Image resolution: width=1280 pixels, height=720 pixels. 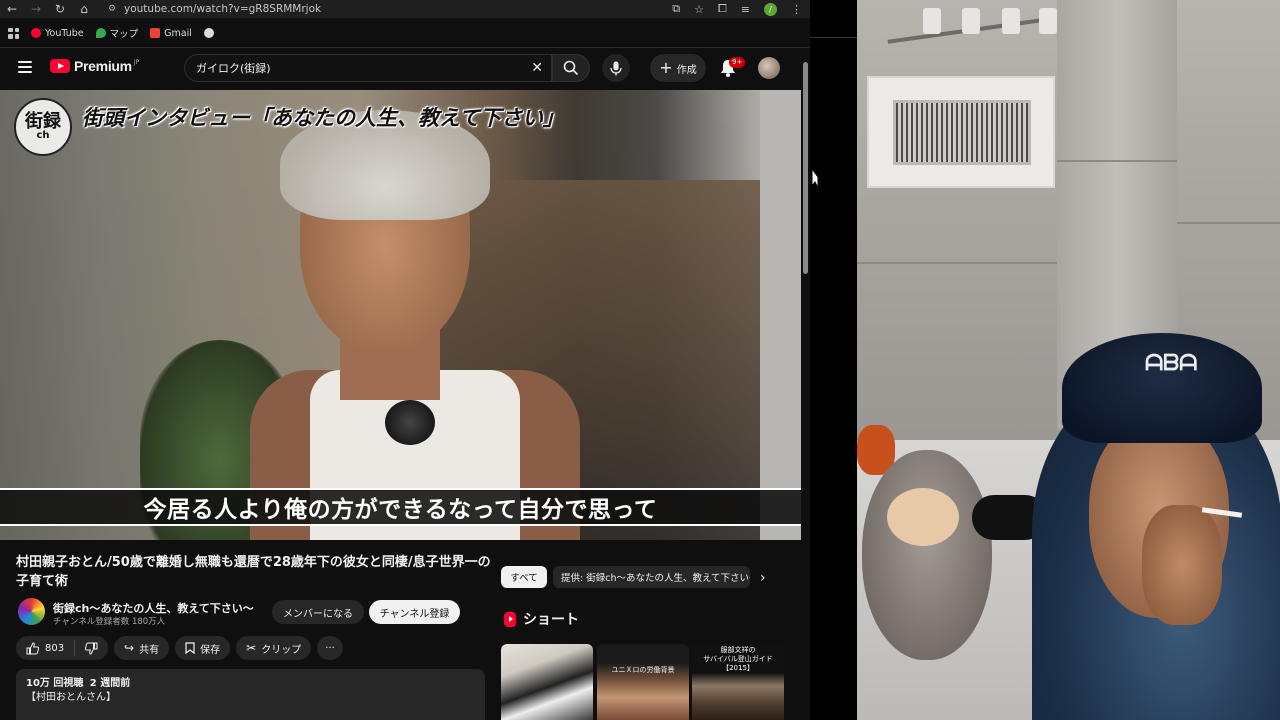 What do you see at coordinates (13, 33) in the screenshot?
I see `apps-grid-icon` at bounding box center [13, 33].